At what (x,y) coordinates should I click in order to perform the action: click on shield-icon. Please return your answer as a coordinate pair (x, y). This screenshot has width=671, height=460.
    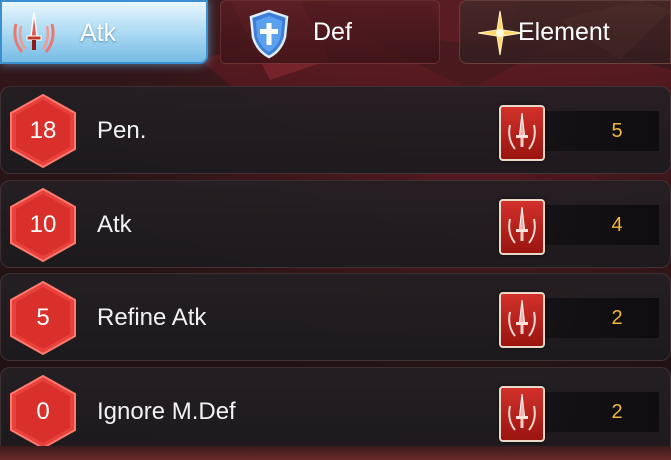
    Looking at the image, I should click on (269, 34).